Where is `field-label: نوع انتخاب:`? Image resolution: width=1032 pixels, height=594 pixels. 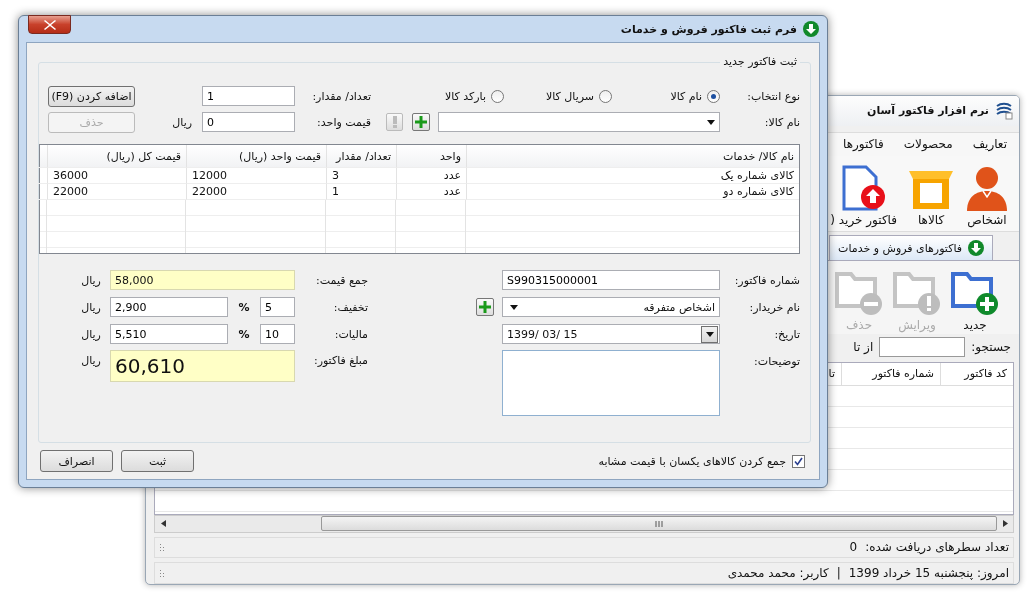 field-label: نوع انتخاب: is located at coordinates (773, 96).